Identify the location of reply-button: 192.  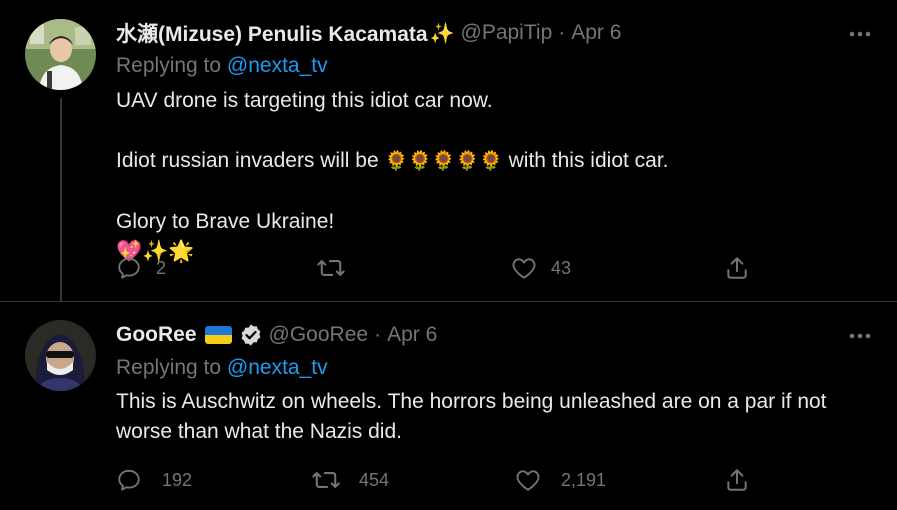
(154, 480).